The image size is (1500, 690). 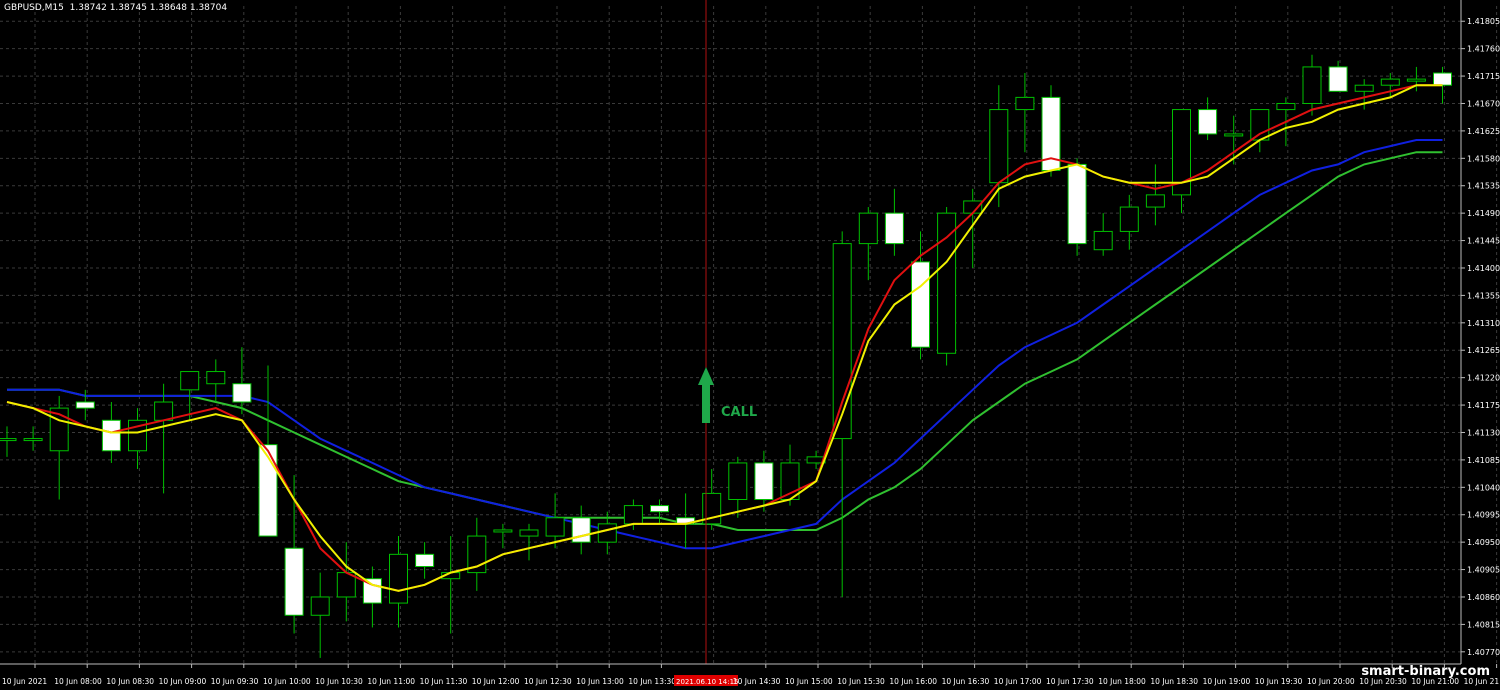 I want to click on price-tick-label: 1.41535, so click(x=1483, y=186).